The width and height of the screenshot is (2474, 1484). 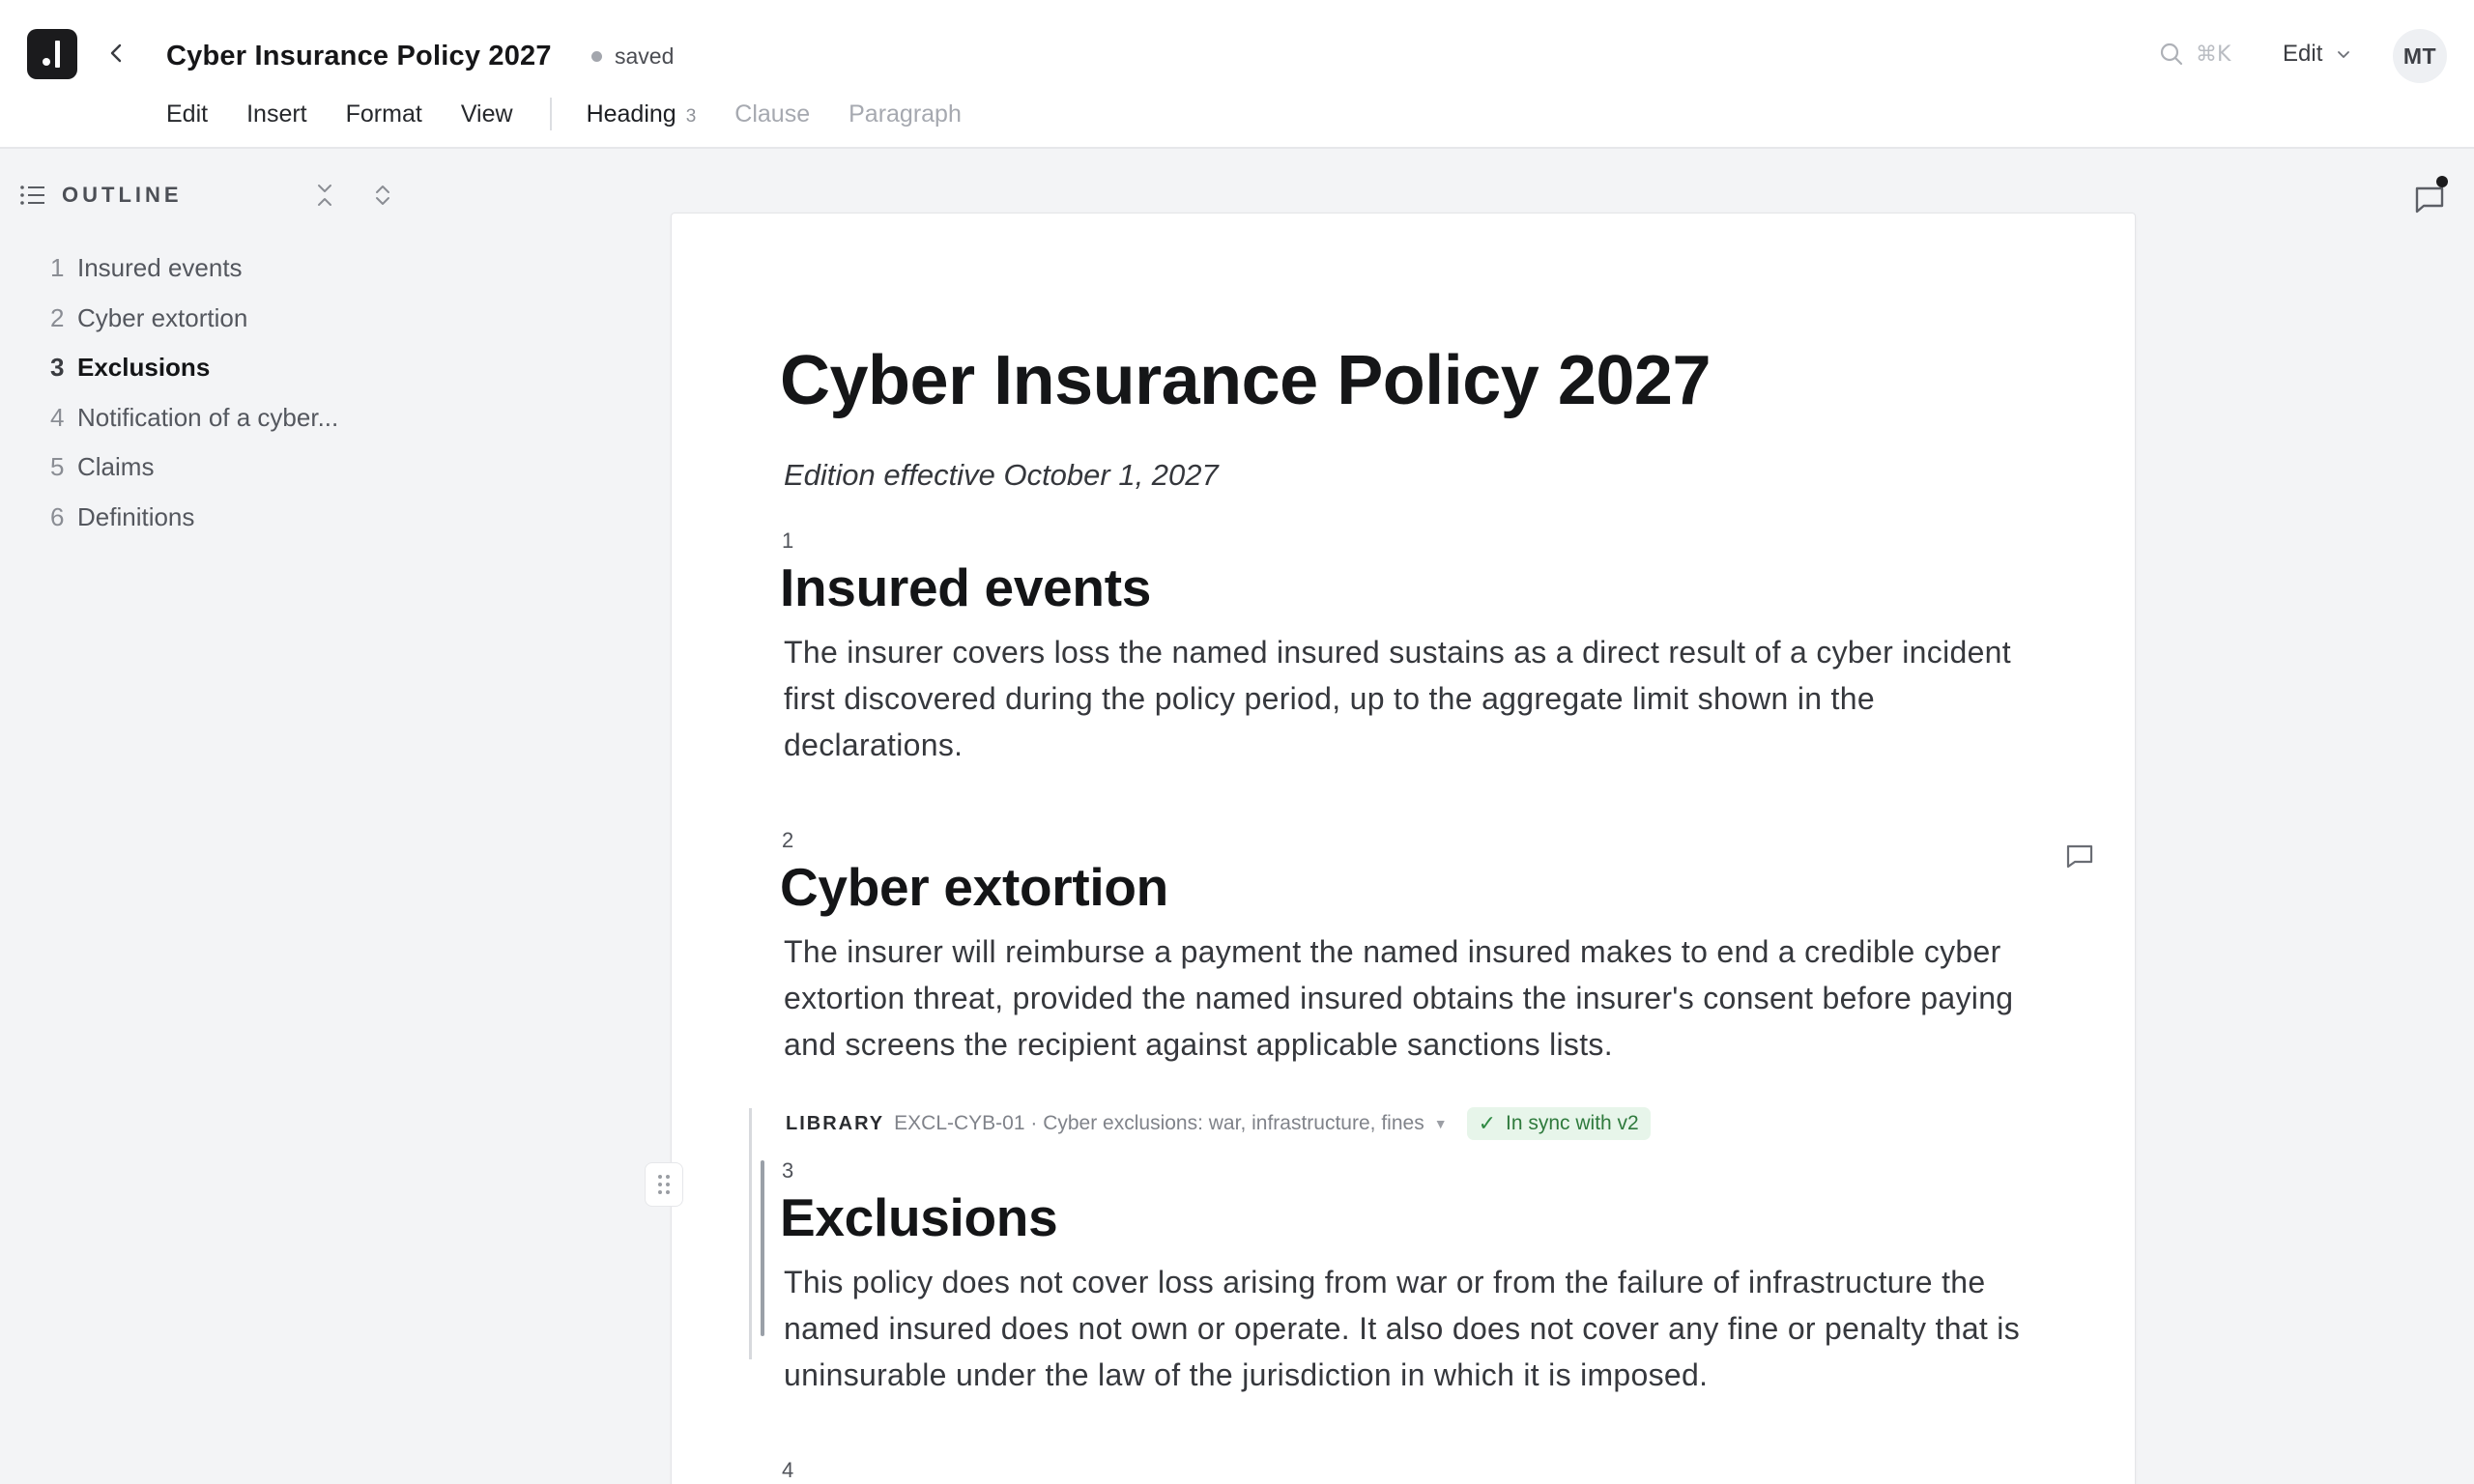 I want to click on caret-down-icon: ▼, so click(x=1441, y=1123).